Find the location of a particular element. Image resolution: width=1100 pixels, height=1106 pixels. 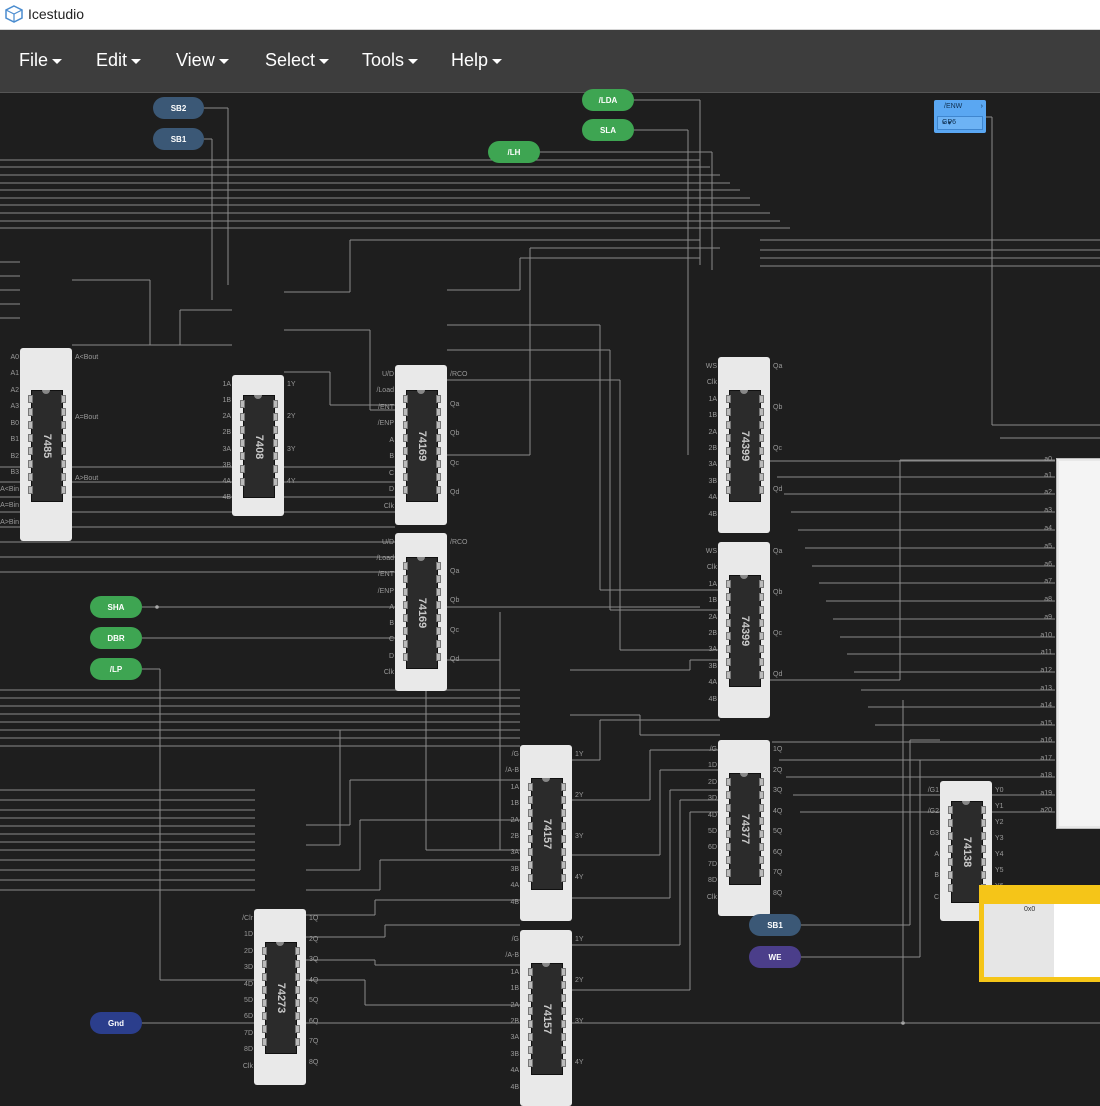

input-port-lda: /LDA is located at coordinates (608, 100).